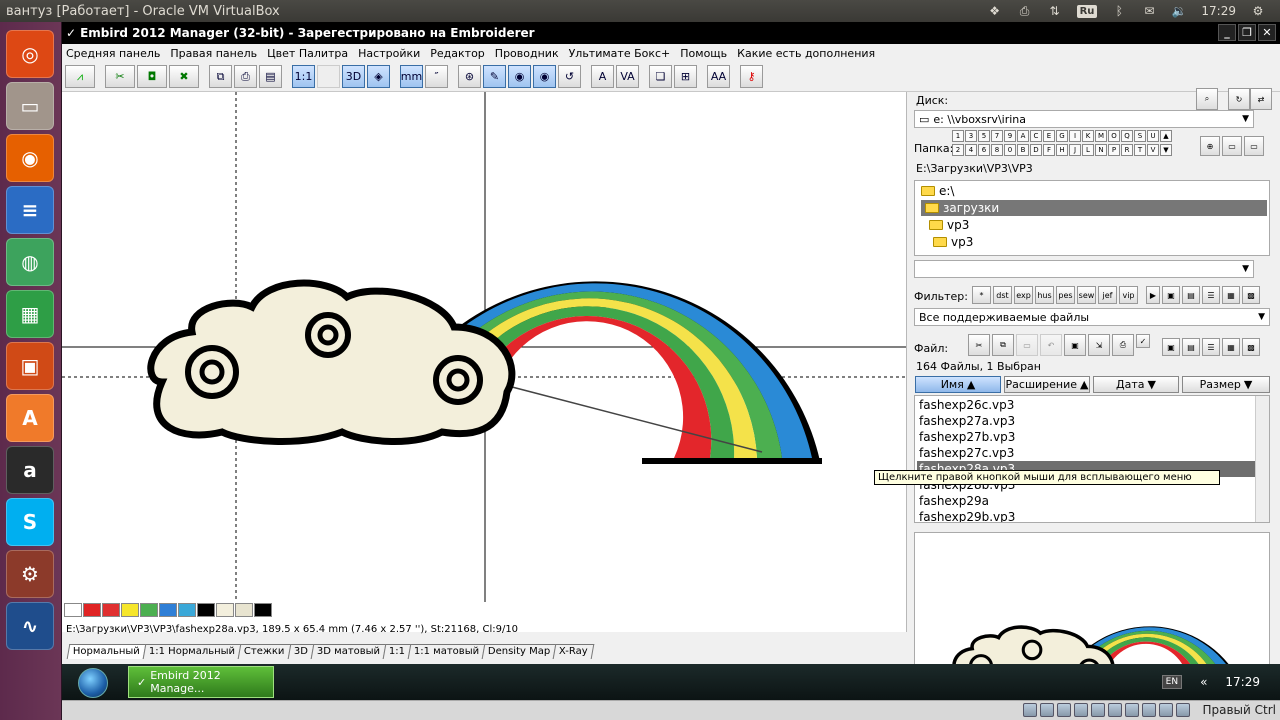 This screenshot has width=1280, height=720. Describe the element at coordinates (353, 76) in the screenshot. I see `three-d-button: 3D` at that location.